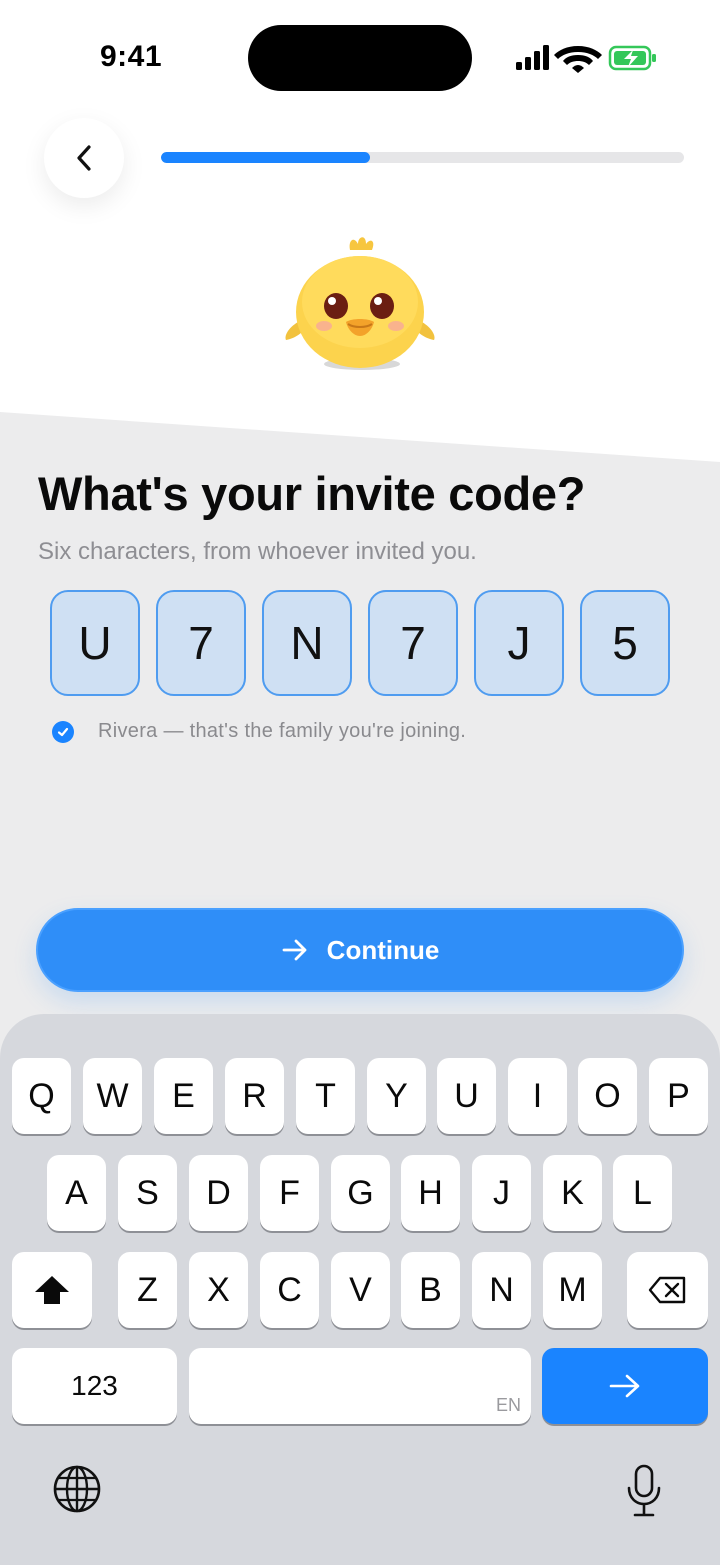  What do you see at coordinates (607, 1096) in the screenshot?
I see `key-o: O` at bounding box center [607, 1096].